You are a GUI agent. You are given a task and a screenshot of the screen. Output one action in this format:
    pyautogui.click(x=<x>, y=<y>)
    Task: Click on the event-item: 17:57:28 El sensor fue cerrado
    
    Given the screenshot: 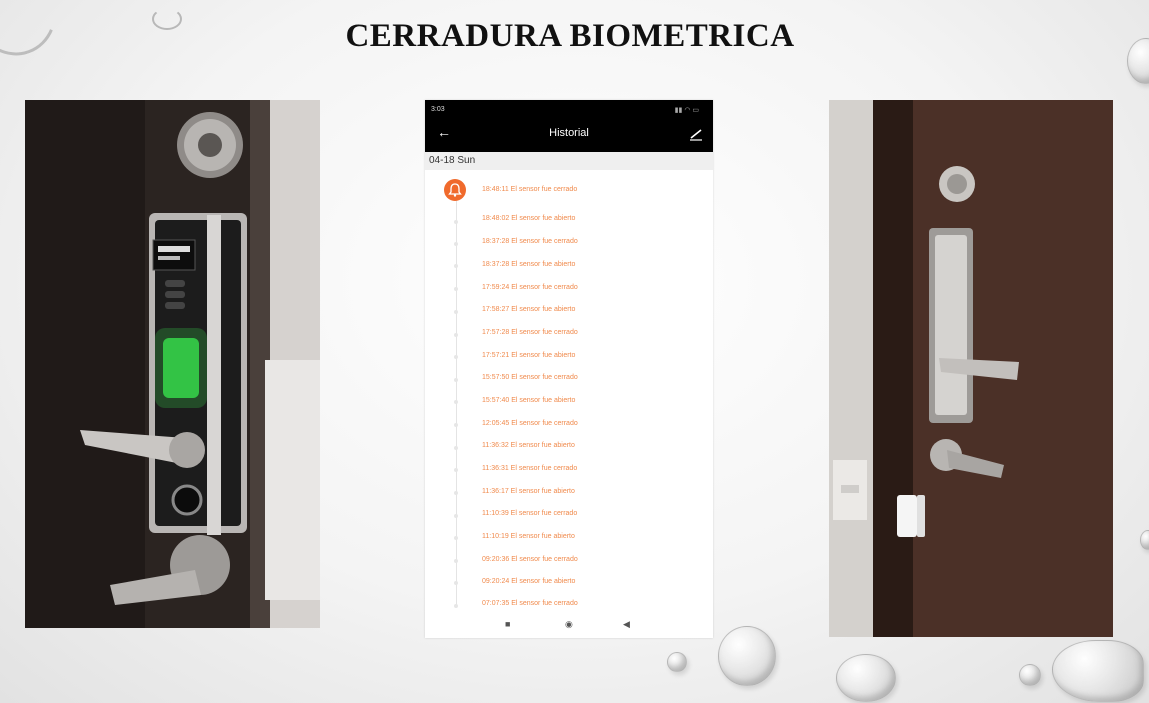 What is the action you would take?
    pyautogui.click(x=530, y=332)
    